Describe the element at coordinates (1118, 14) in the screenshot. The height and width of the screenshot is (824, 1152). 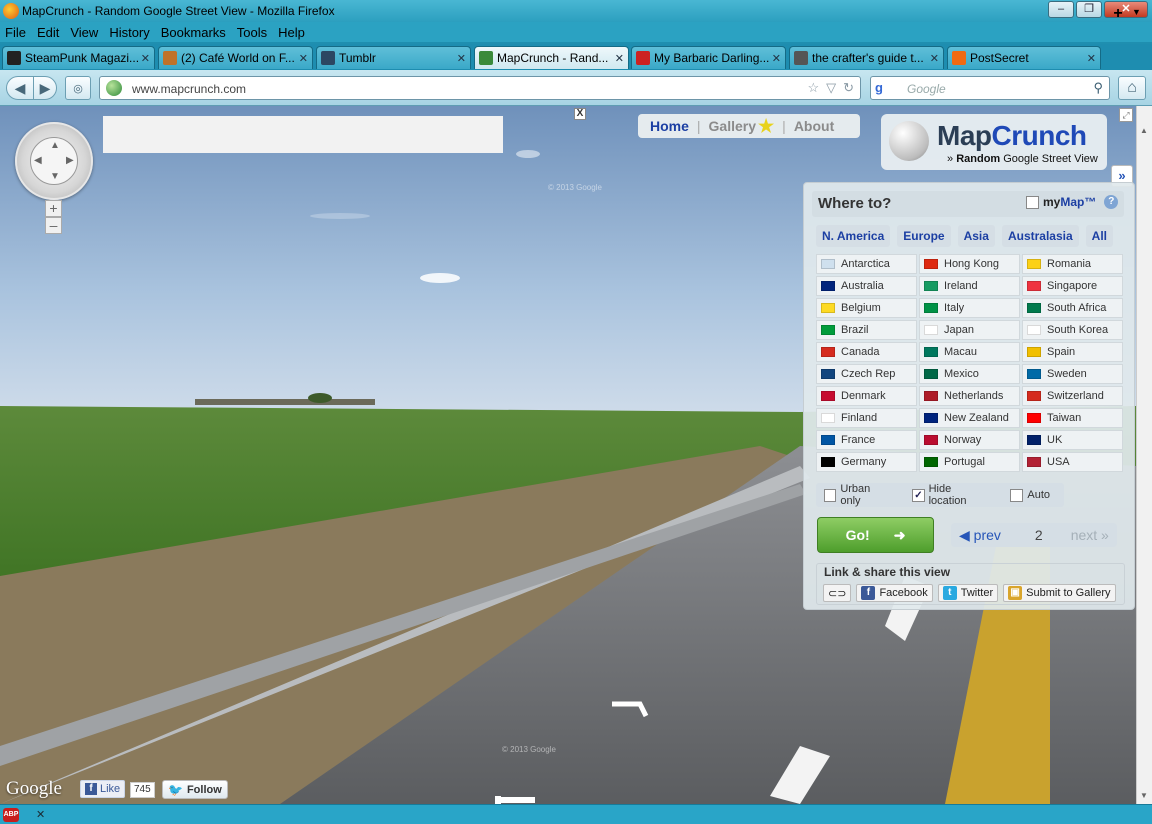
I see `new-tab-button: +` at that location.